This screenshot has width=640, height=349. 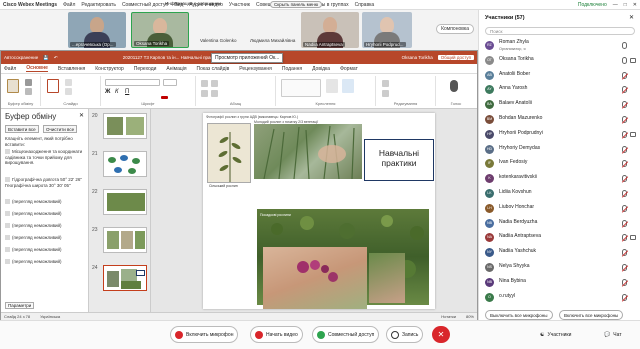 I want to click on tab-help: Довідка, so click(x=321, y=69).